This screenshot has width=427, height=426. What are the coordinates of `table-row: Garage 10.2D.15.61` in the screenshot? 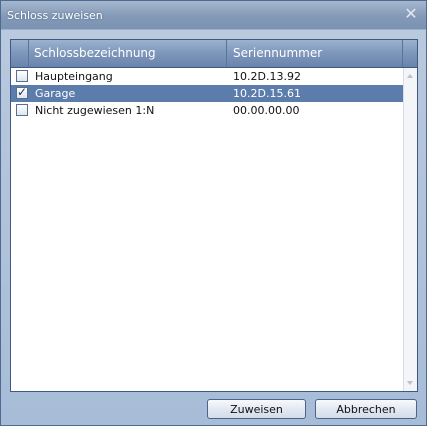 It's located at (207, 93).